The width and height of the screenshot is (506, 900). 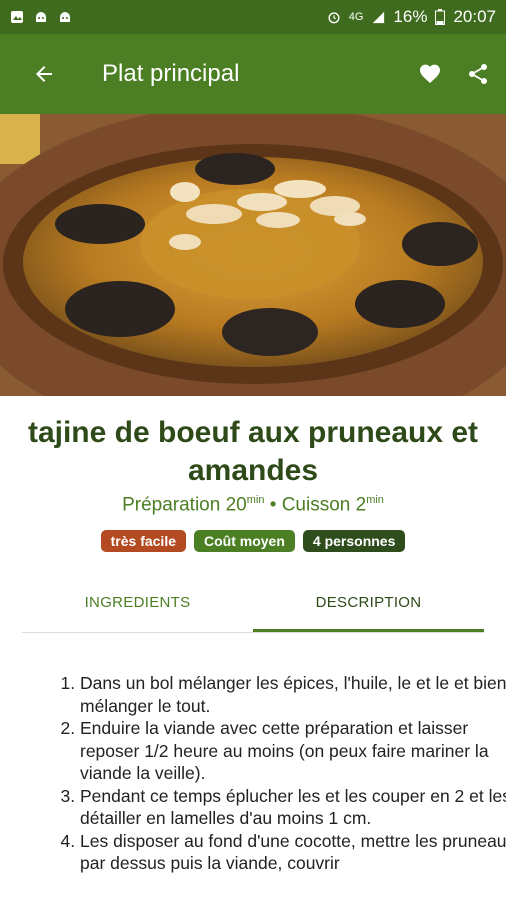 What do you see at coordinates (184, 505) in the screenshot?
I see `prep-time: Préparation 20` at bounding box center [184, 505].